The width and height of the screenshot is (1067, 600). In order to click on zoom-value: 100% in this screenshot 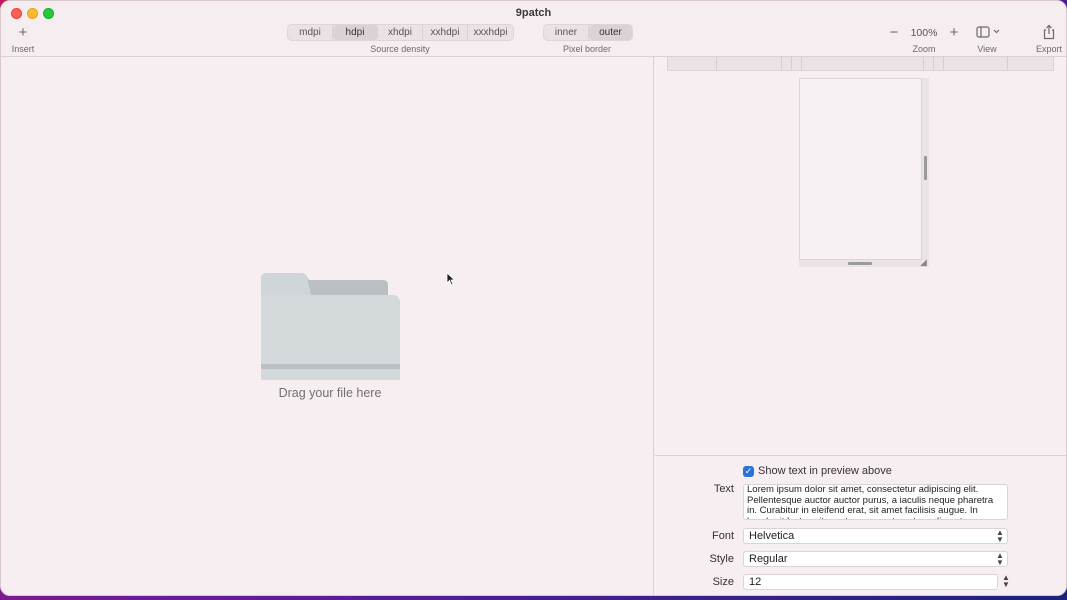, I will do `click(924, 33)`.